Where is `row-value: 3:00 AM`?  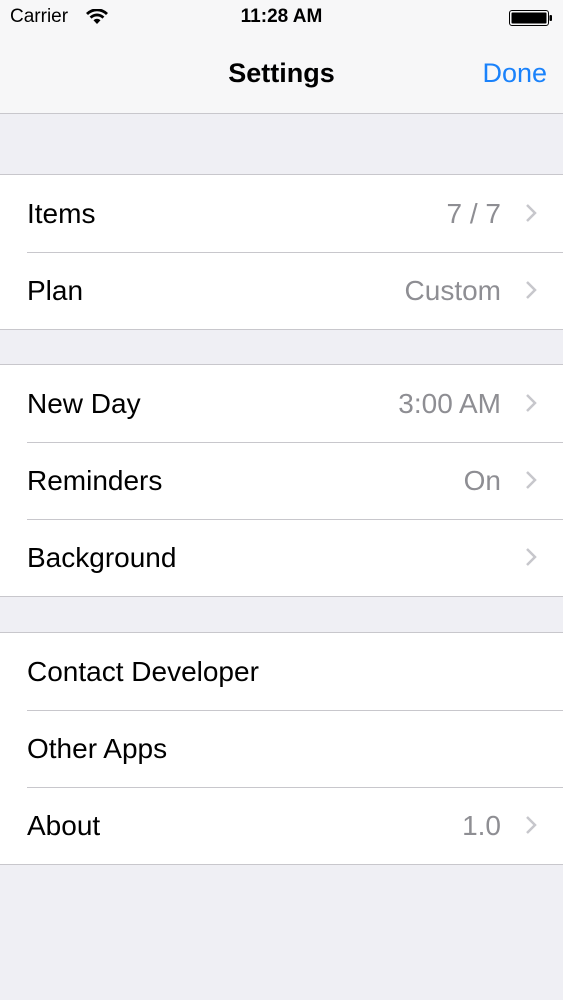
row-value: 3:00 AM is located at coordinates (449, 403).